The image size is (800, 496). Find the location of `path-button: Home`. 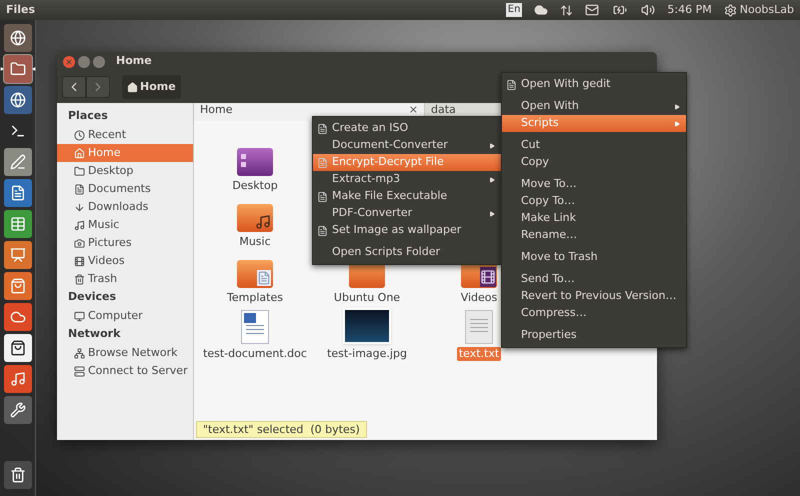

path-button: Home is located at coordinates (151, 87).